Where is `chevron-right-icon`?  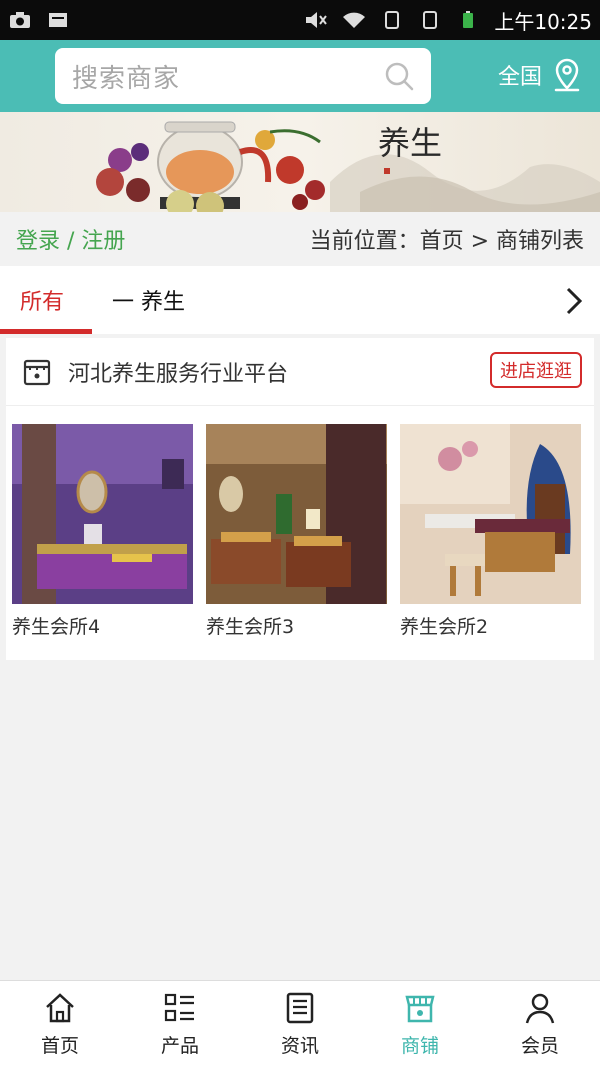 chevron-right-icon is located at coordinates (574, 301).